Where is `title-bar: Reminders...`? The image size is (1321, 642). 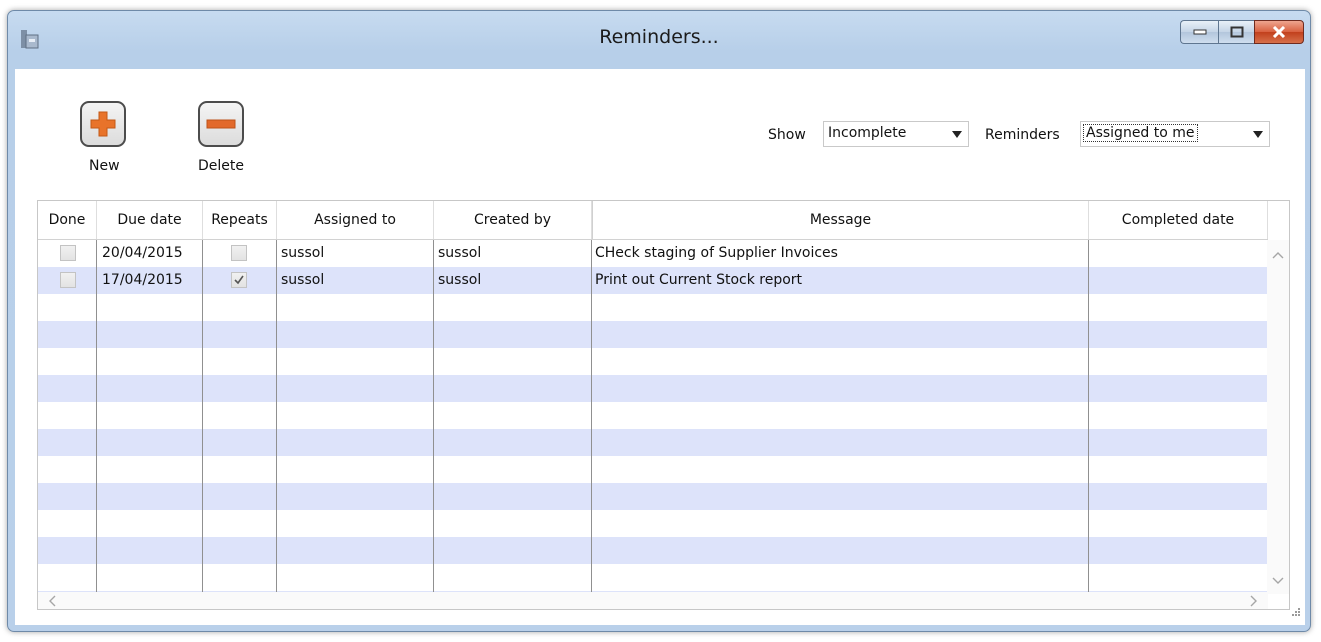
title-bar: Reminders... is located at coordinates (659, 40).